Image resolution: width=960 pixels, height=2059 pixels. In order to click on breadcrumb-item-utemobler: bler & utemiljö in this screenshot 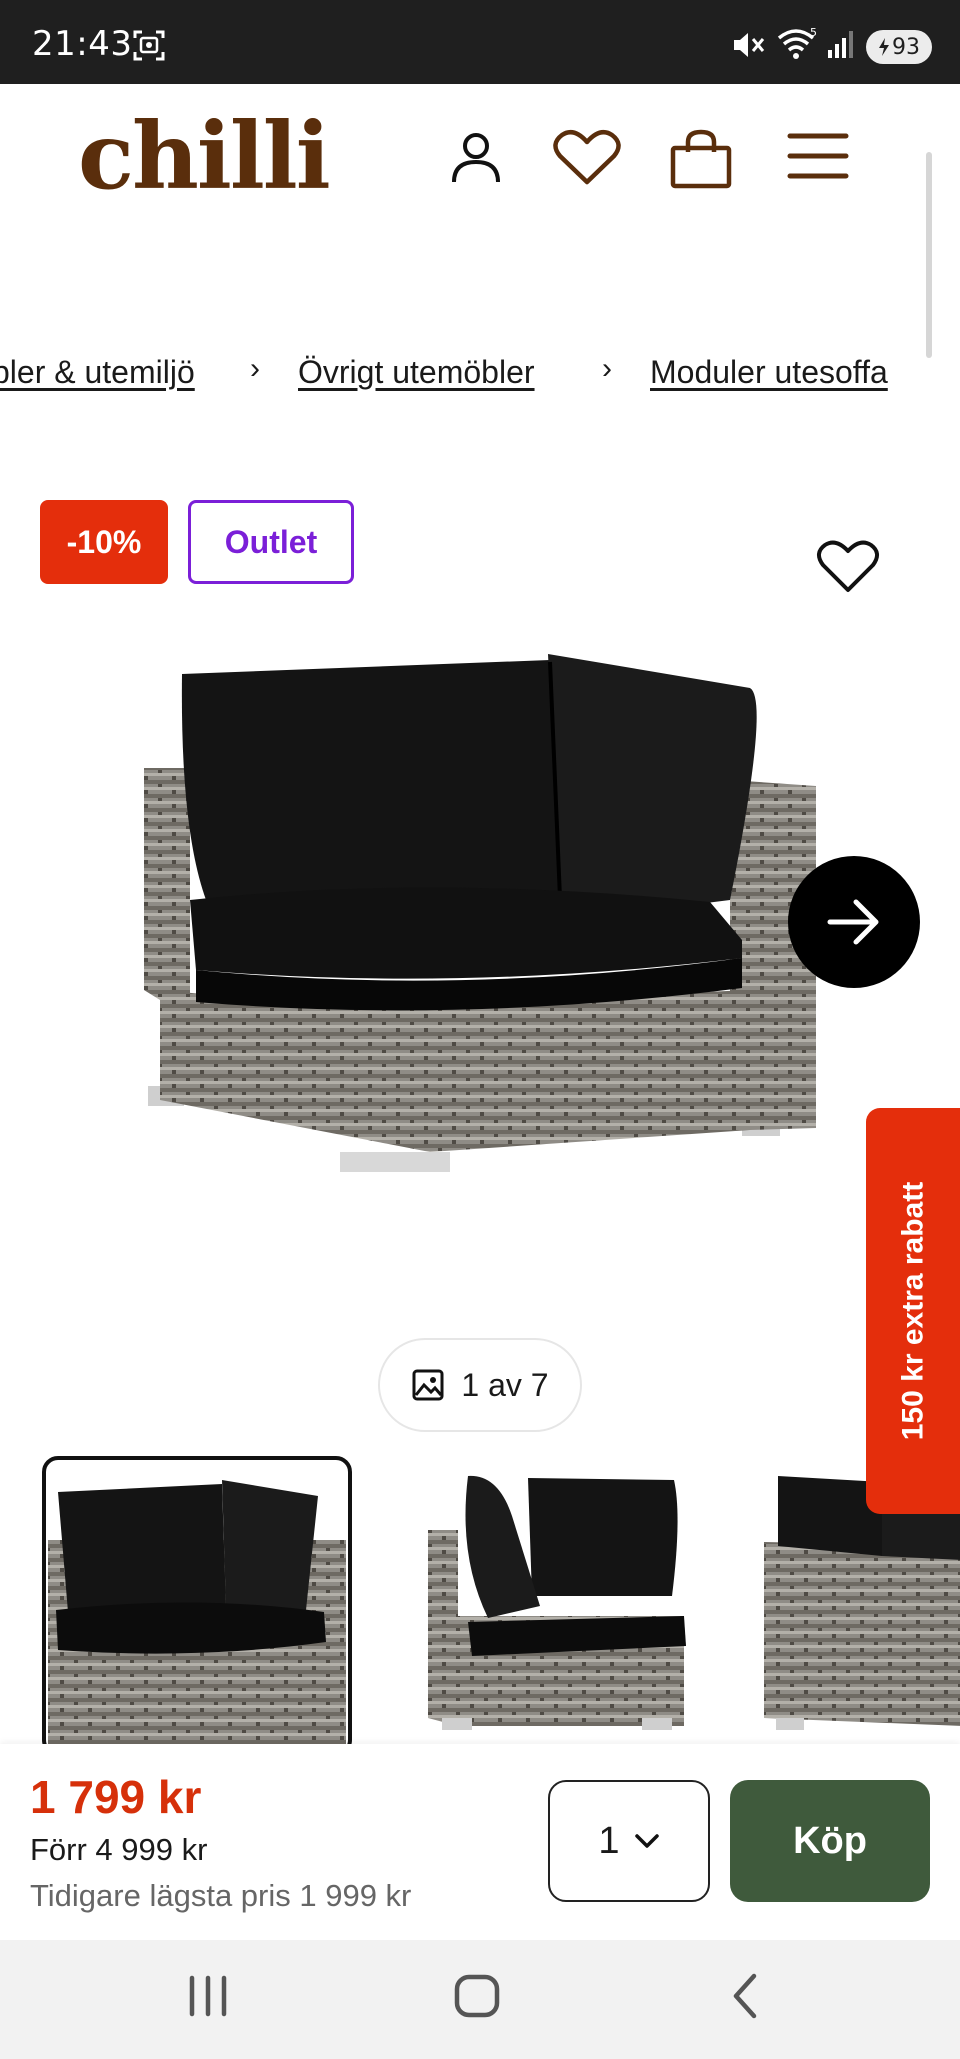, I will do `click(97, 372)`.